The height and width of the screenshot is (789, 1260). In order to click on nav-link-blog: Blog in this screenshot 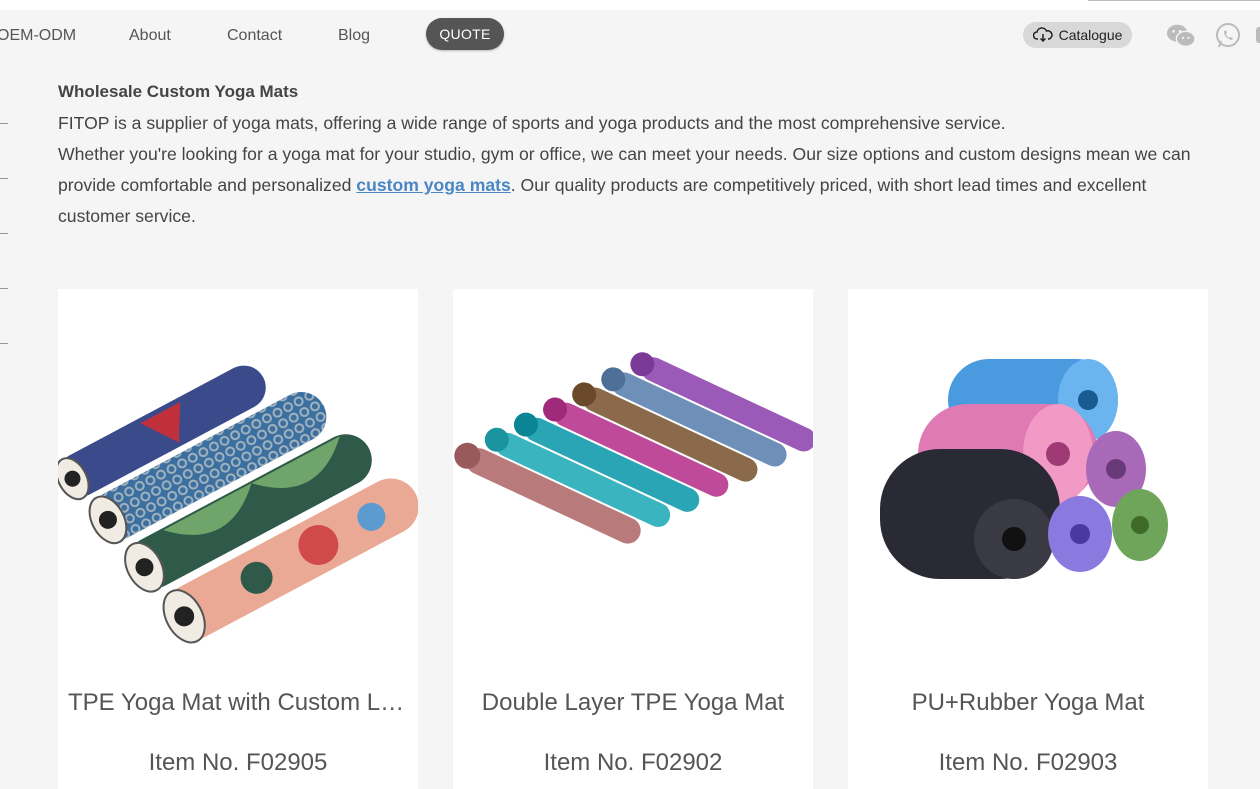, I will do `click(354, 36)`.